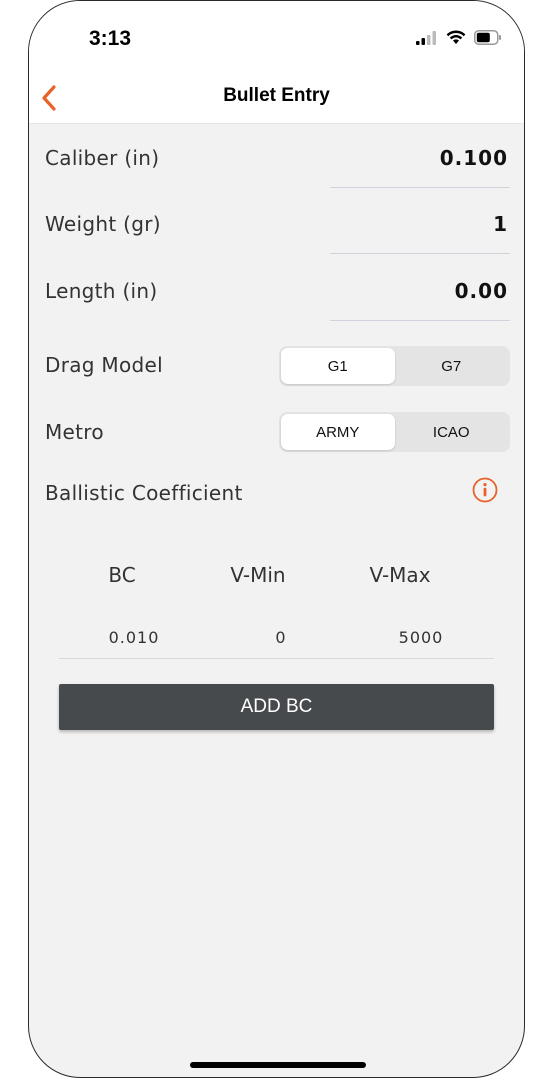 This screenshot has height=1080, width=543. I want to click on info-circle-icon, so click(485, 492).